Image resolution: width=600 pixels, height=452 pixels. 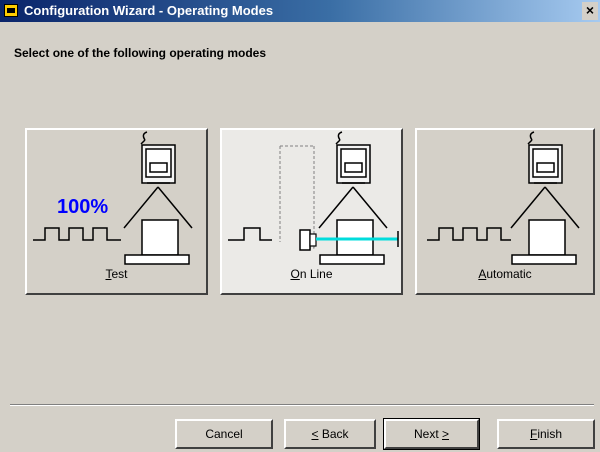 What do you see at coordinates (505, 211) in the screenshot?
I see `mode-automatic-button: Automatic` at bounding box center [505, 211].